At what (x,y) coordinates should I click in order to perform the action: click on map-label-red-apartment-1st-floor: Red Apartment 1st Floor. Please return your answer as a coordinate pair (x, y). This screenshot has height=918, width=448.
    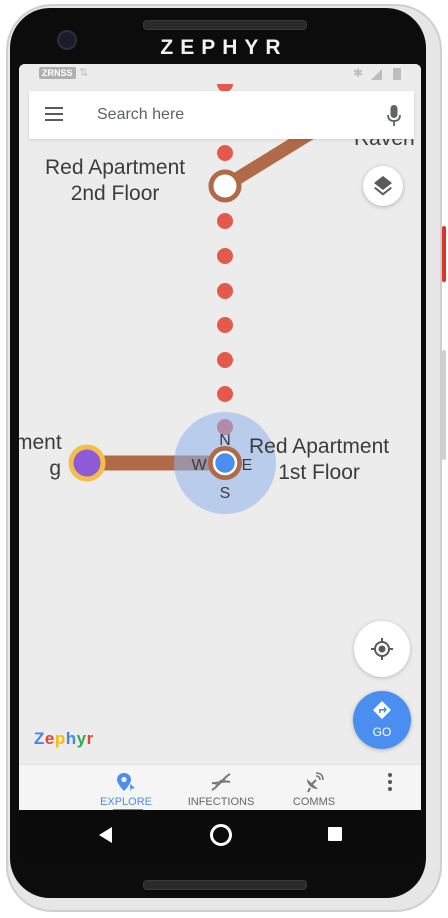
    Looking at the image, I should click on (319, 459).